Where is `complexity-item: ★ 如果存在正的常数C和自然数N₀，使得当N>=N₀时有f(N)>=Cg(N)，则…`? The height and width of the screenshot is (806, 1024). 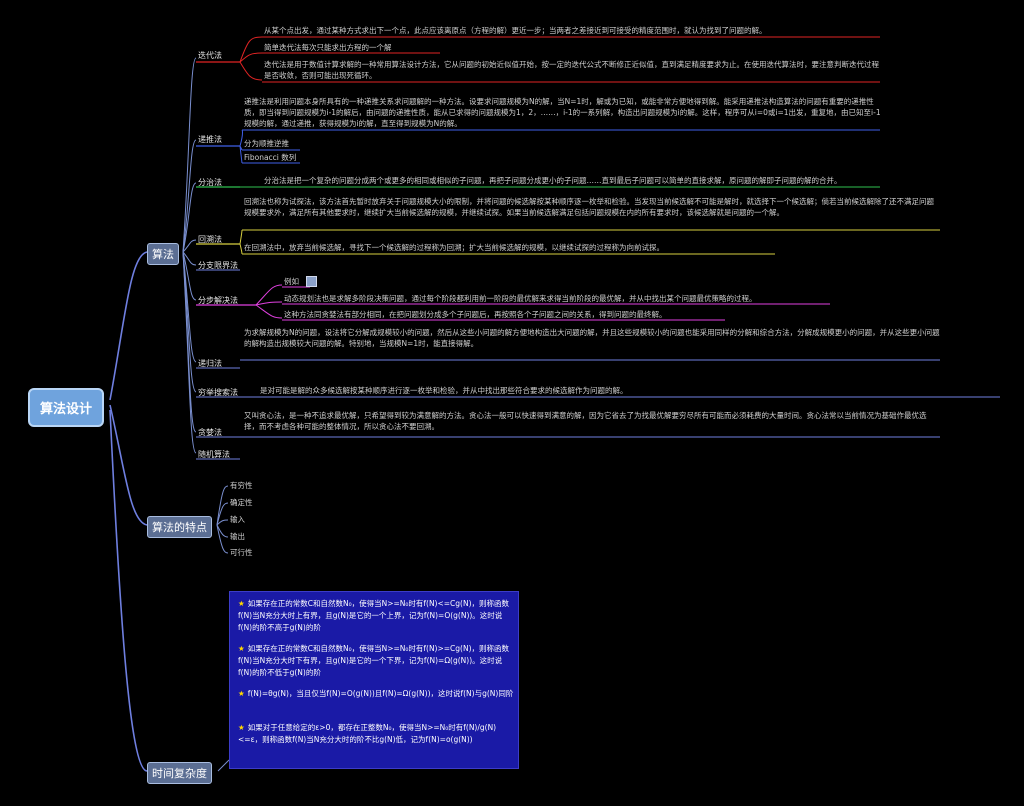 complexity-item: ★ 如果存在正的常数C和自然数N₀，使得当N>=N₀时有f(N)>=Cg(N)，则… is located at coordinates (374, 660).